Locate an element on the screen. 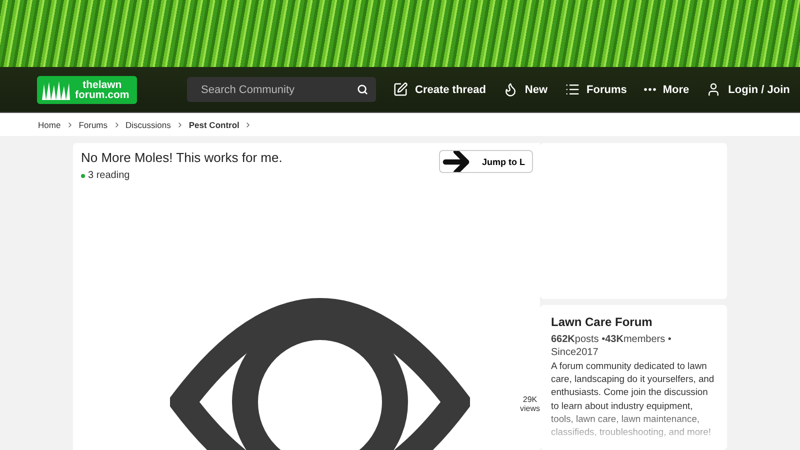 Image resolution: width=800 pixels, height=450 pixels. status-dot is located at coordinates (83, 176).